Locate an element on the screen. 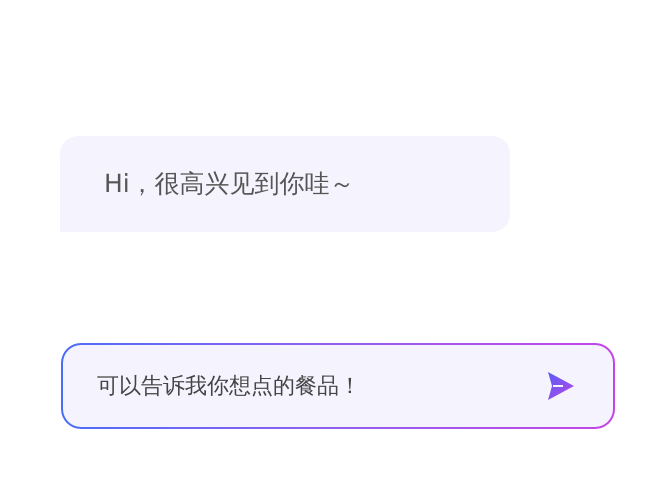 This screenshot has width=670, height=502. message-text: Hi，很高兴见到你哇～ is located at coordinates (229, 184).